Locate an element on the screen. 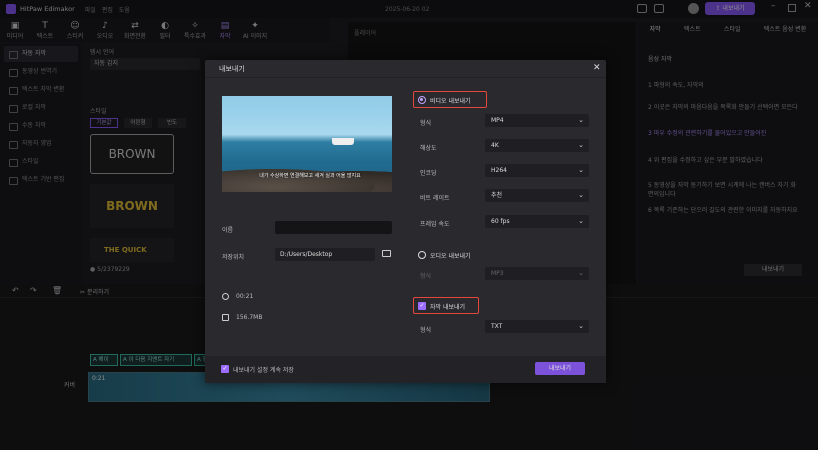 This screenshot has height=450, width=818. bitrate-select: 추천 ⌄ is located at coordinates (537, 195).